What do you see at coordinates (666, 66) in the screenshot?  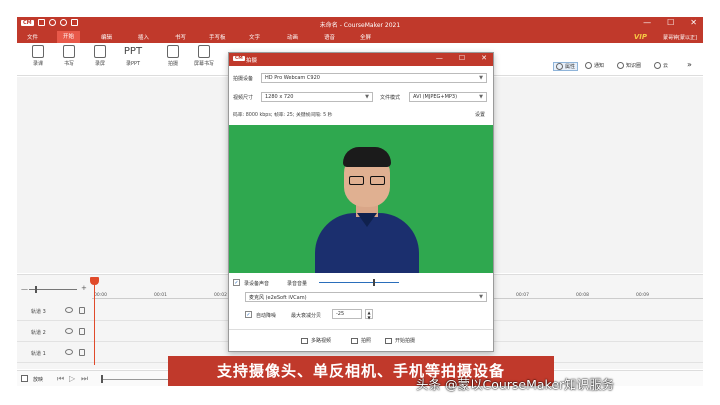 I see `tool-label: 云` at bounding box center [666, 66].